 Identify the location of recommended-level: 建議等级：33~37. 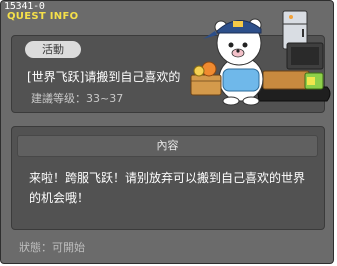
(77, 98).